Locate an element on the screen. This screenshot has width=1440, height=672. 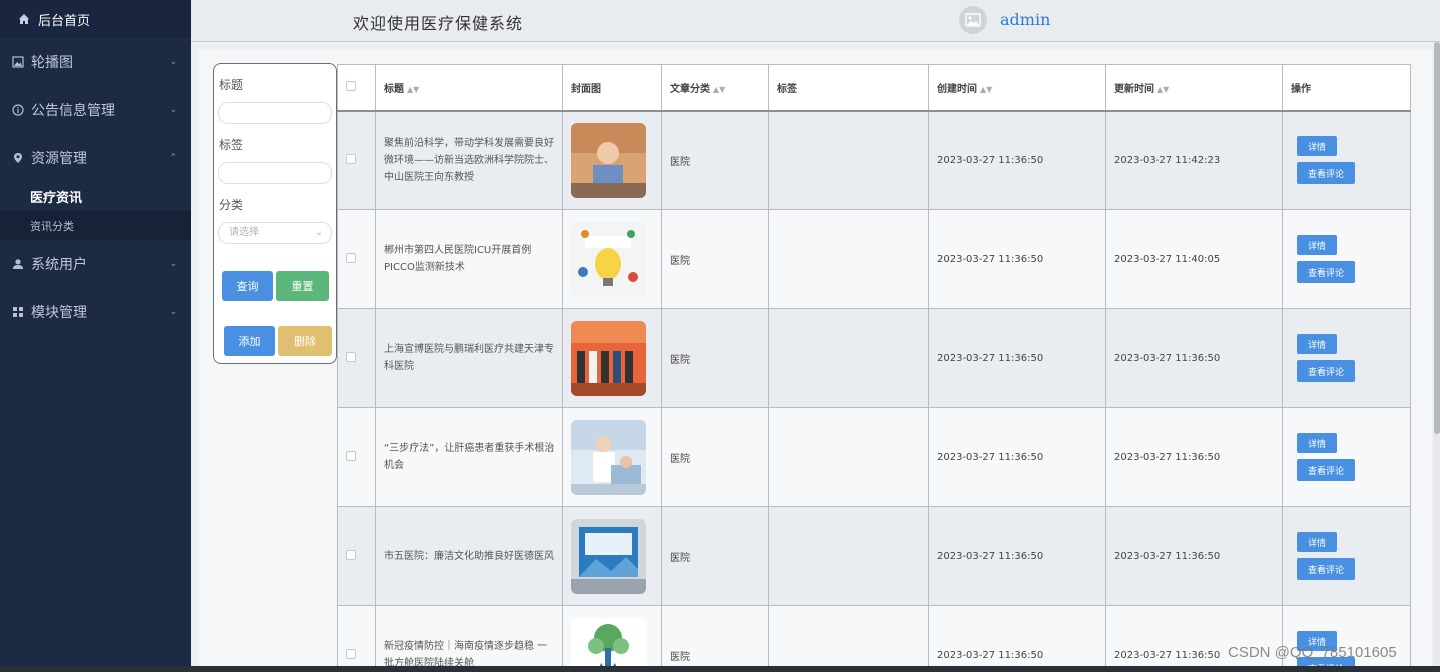
column-header-title: 标题 ▲▼ is located at coordinates (469, 88).